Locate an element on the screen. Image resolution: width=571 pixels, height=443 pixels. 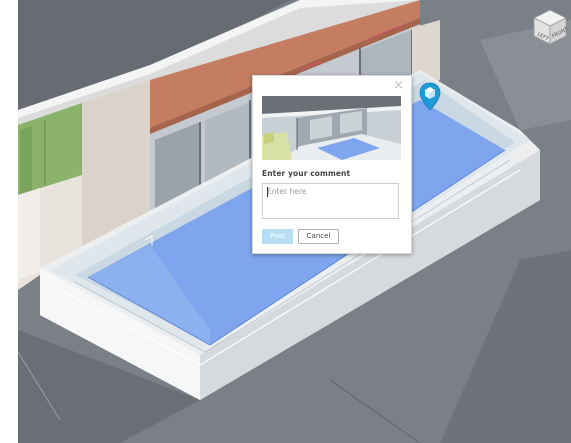
text-caret is located at coordinates (267, 192).